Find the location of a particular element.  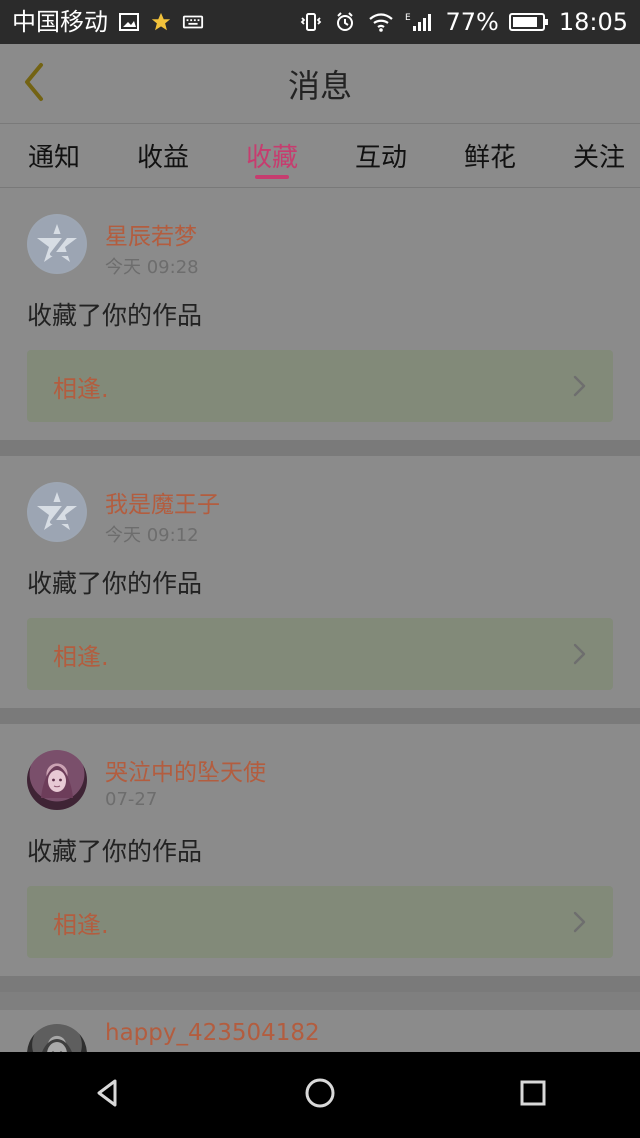

alarm-icon is located at coordinates (345, 22).